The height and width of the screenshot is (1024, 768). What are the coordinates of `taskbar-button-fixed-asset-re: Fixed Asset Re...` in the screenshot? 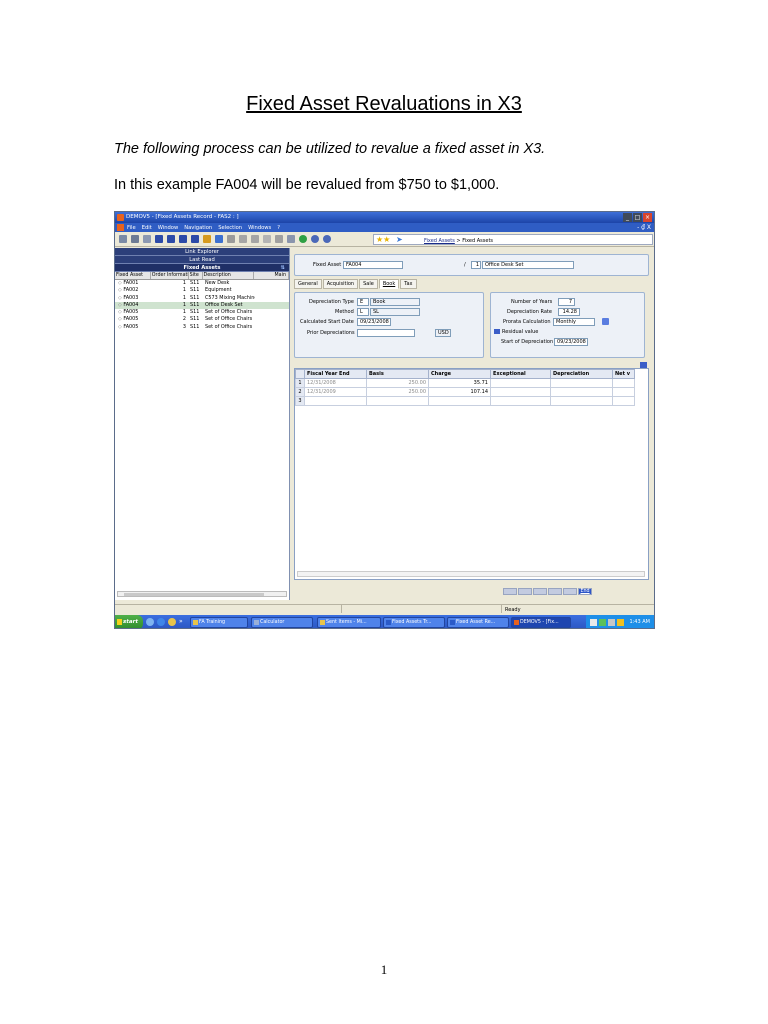 It's located at (478, 622).